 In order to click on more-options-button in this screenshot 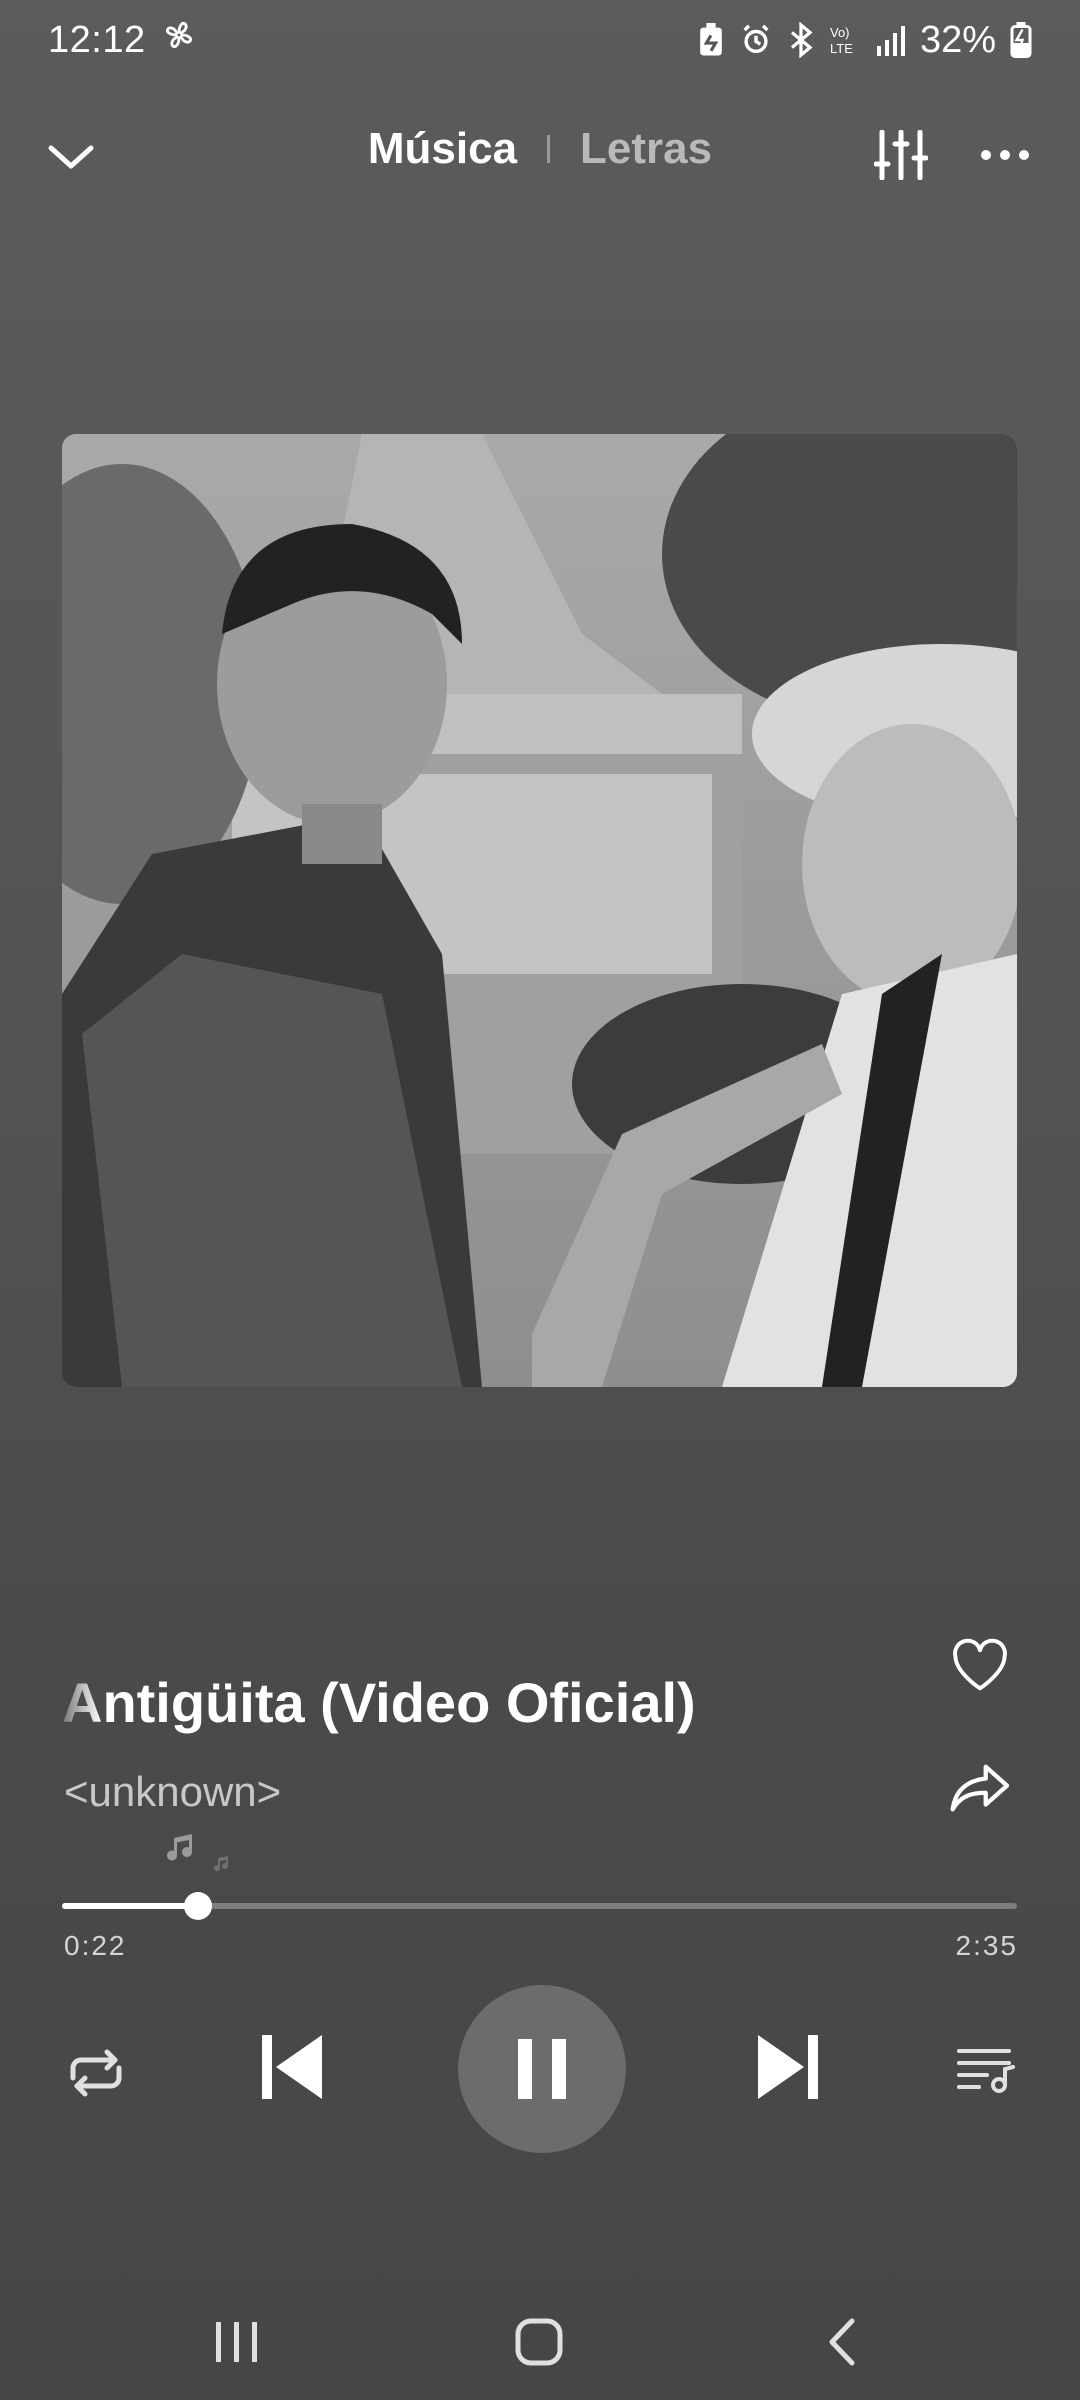, I will do `click(1005, 155)`.